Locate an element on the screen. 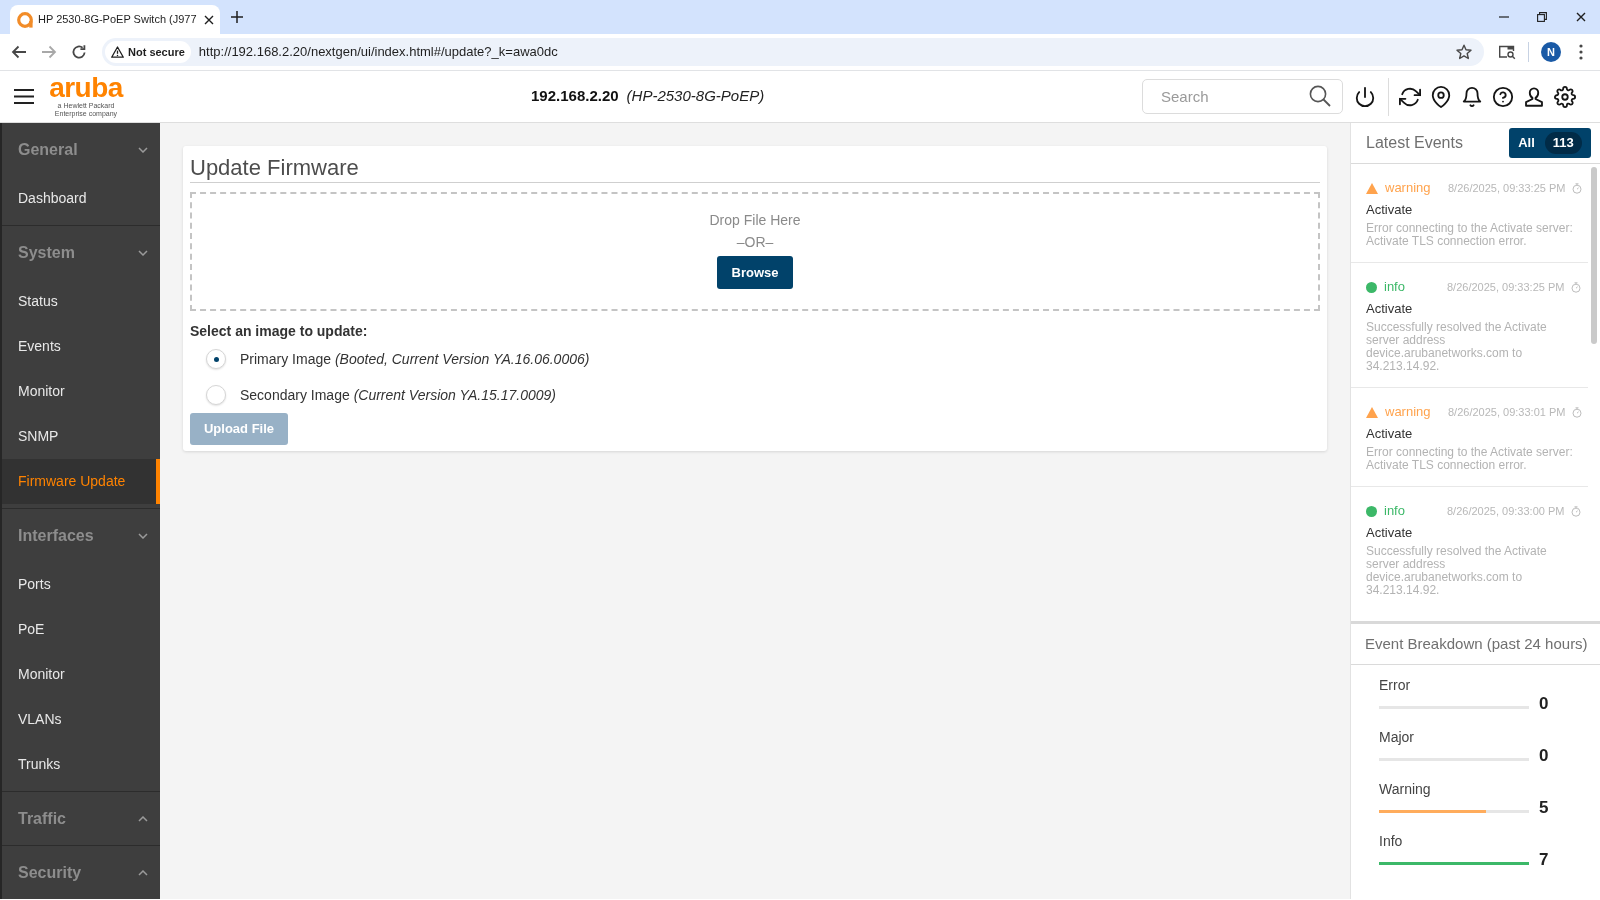 The height and width of the screenshot is (900, 1600). logo-wordmark: aruba is located at coordinates (86, 87).